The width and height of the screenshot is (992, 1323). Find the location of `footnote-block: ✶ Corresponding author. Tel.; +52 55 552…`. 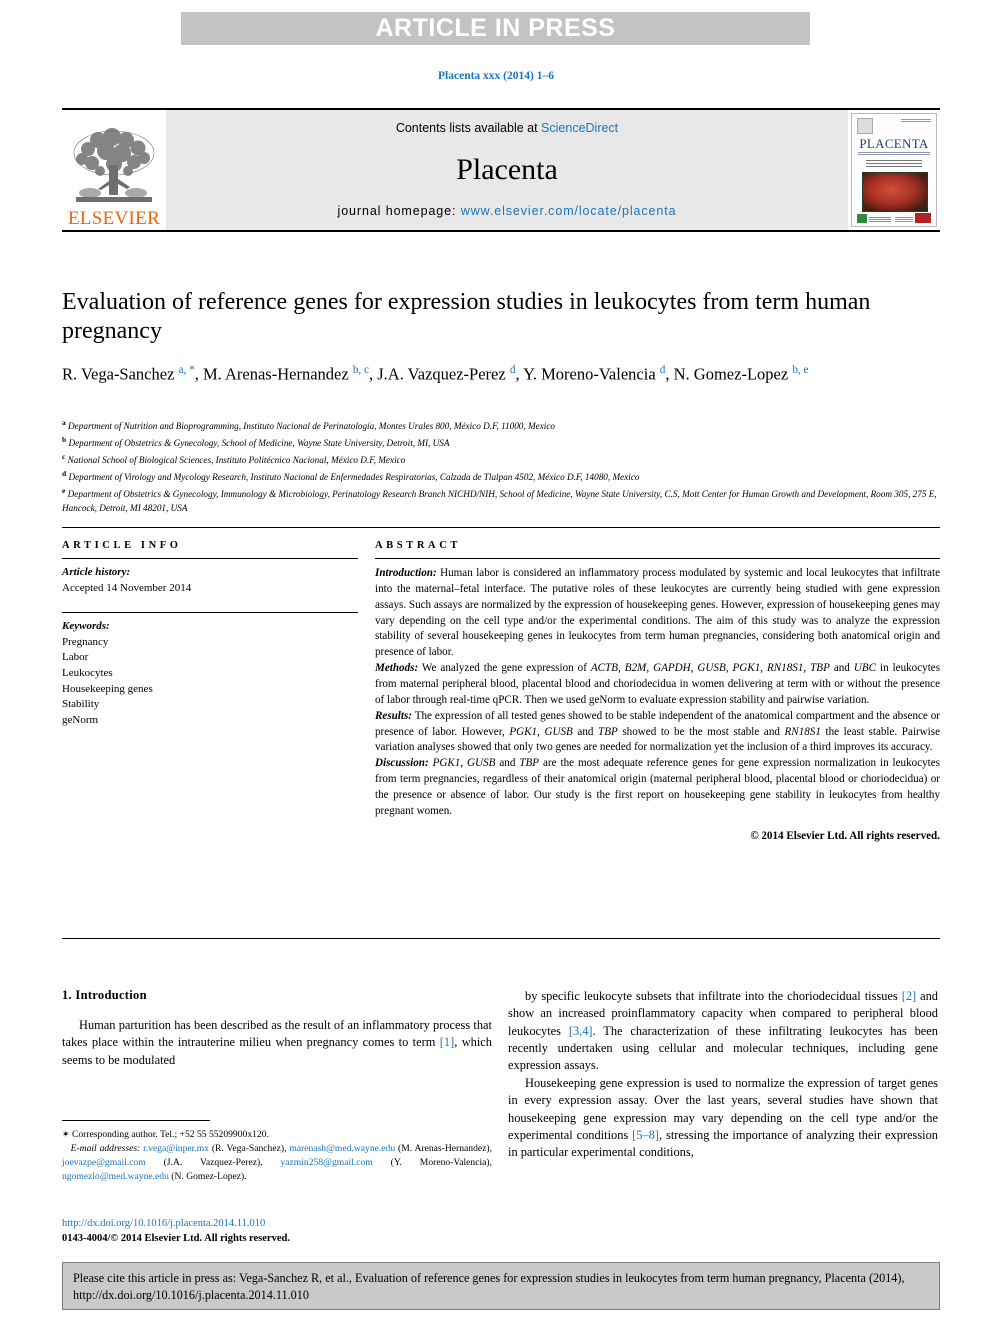

footnote-block: ✶ Corresponding author. Tel.; +52 55 552… is located at coordinates (277, 1156).